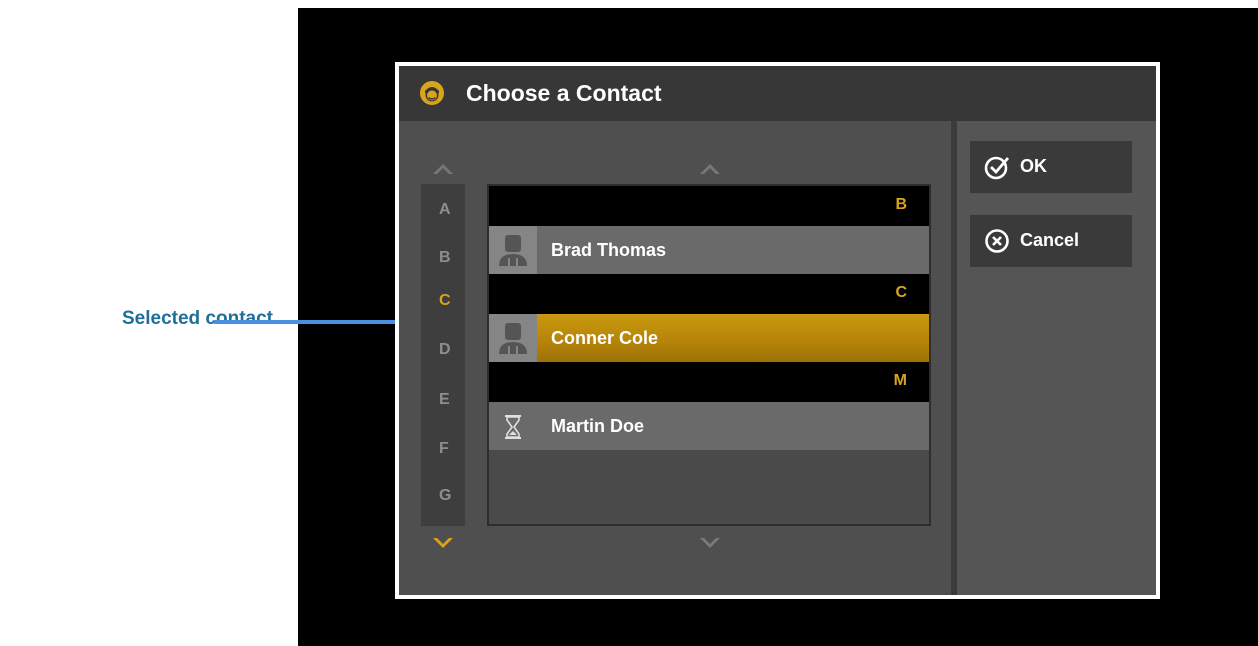 The width and height of the screenshot is (1258, 646). Describe the element at coordinates (709, 206) in the screenshot. I see `section-header-b: B` at that location.